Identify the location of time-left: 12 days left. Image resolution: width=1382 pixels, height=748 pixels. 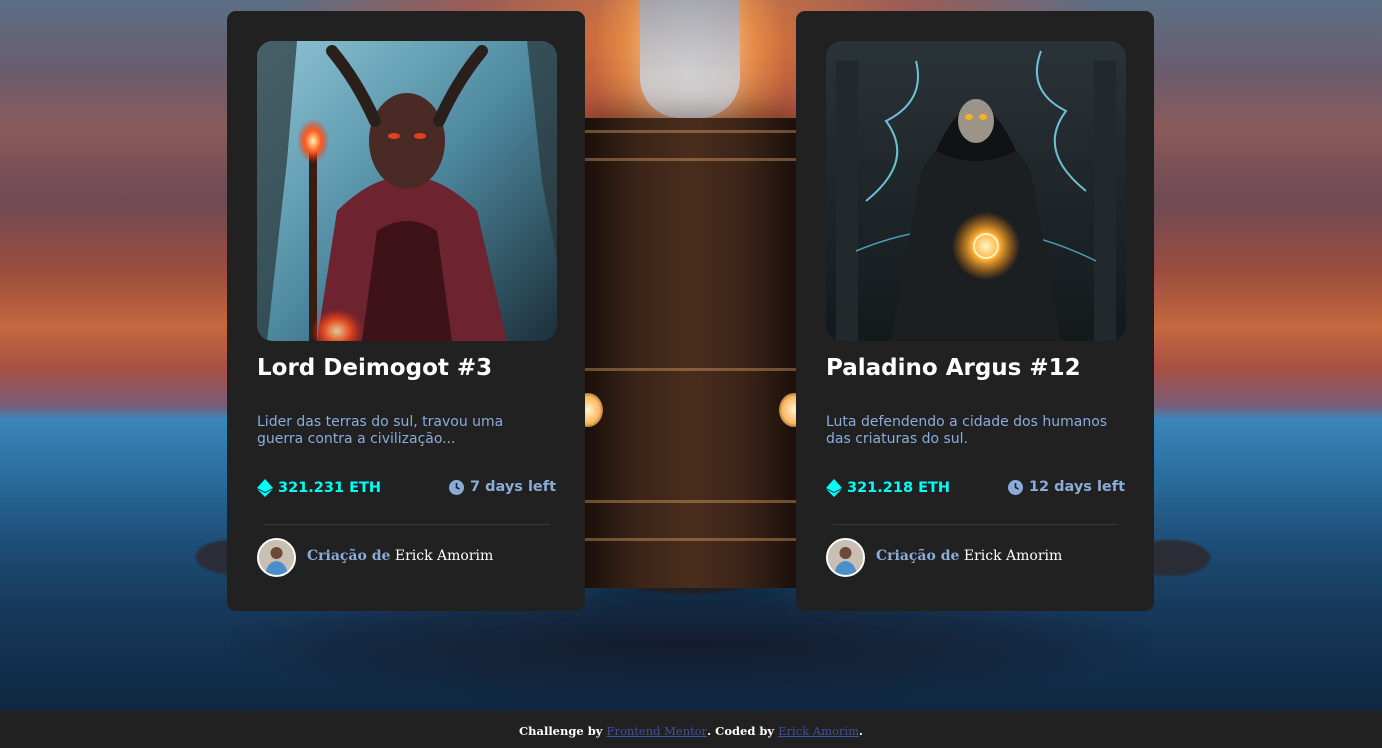
(1066, 487).